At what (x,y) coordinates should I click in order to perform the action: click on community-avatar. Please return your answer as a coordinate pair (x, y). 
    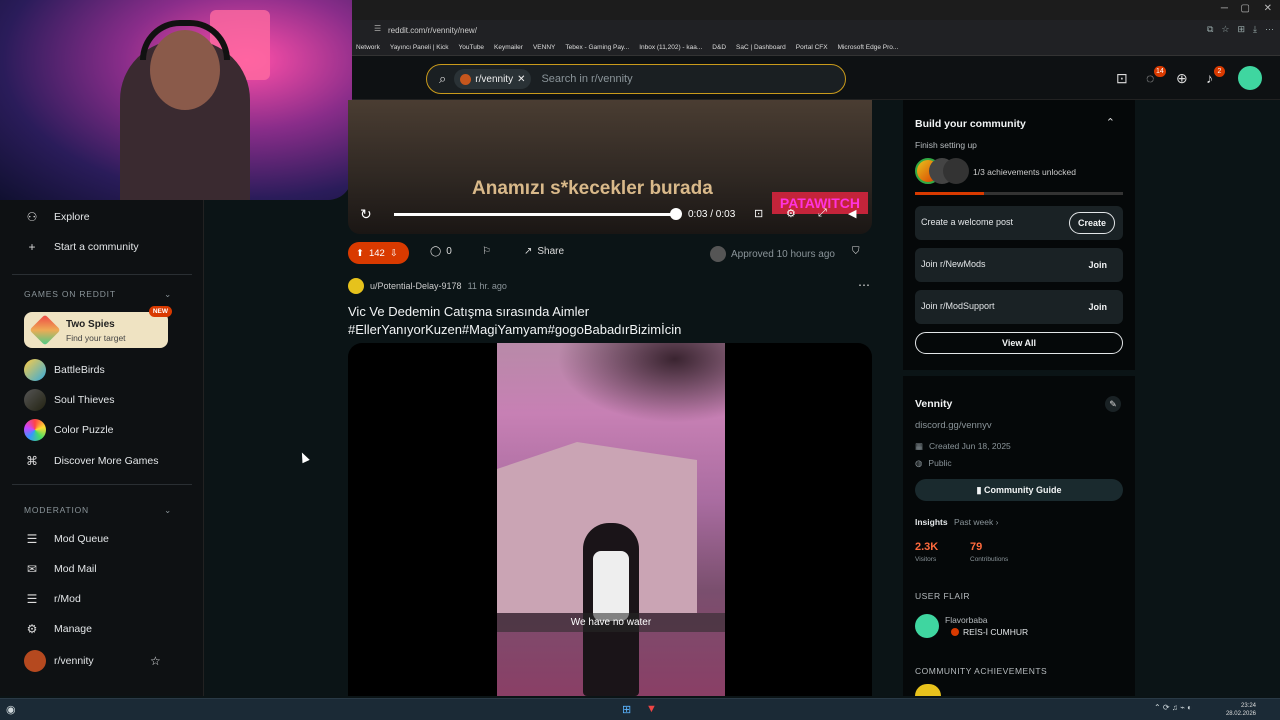
    Looking at the image, I should click on (35, 661).